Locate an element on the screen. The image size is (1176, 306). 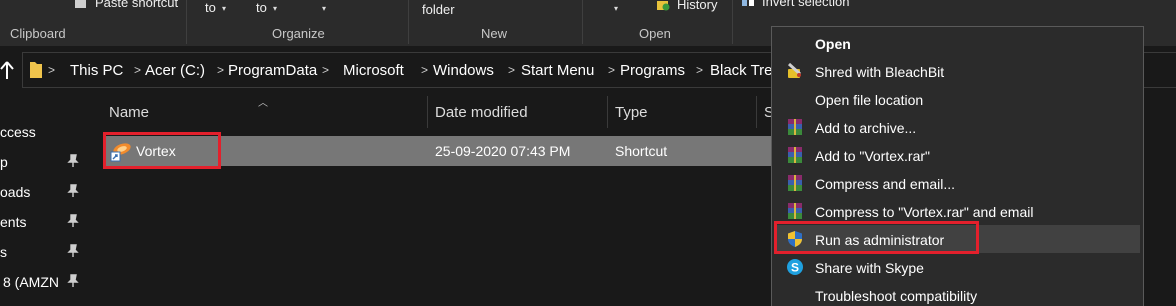
open-dropdown-icon: ▾ is located at coordinates (616, 8).